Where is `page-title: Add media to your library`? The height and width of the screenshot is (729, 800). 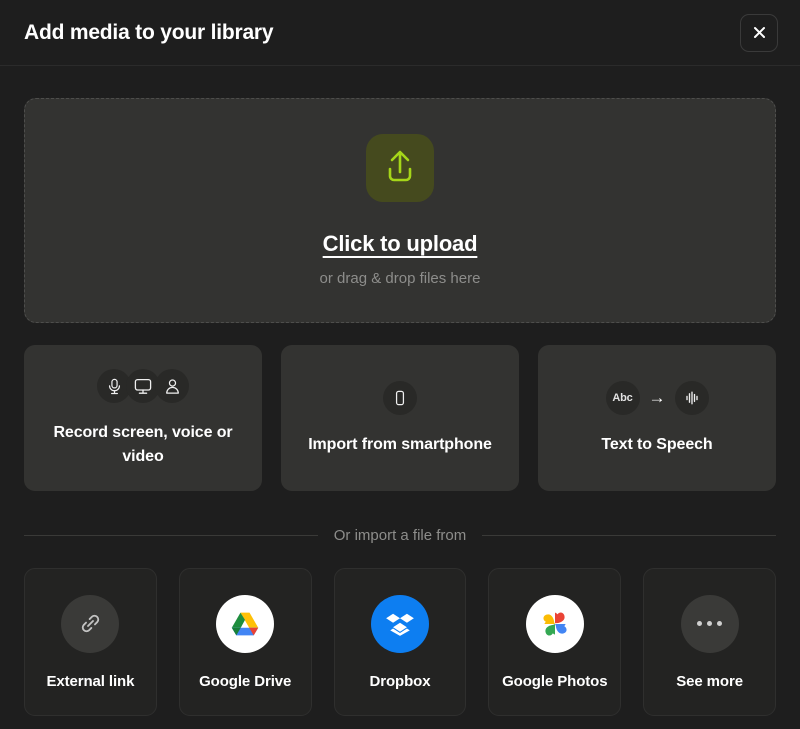
page-title: Add media to your library is located at coordinates (149, 32).